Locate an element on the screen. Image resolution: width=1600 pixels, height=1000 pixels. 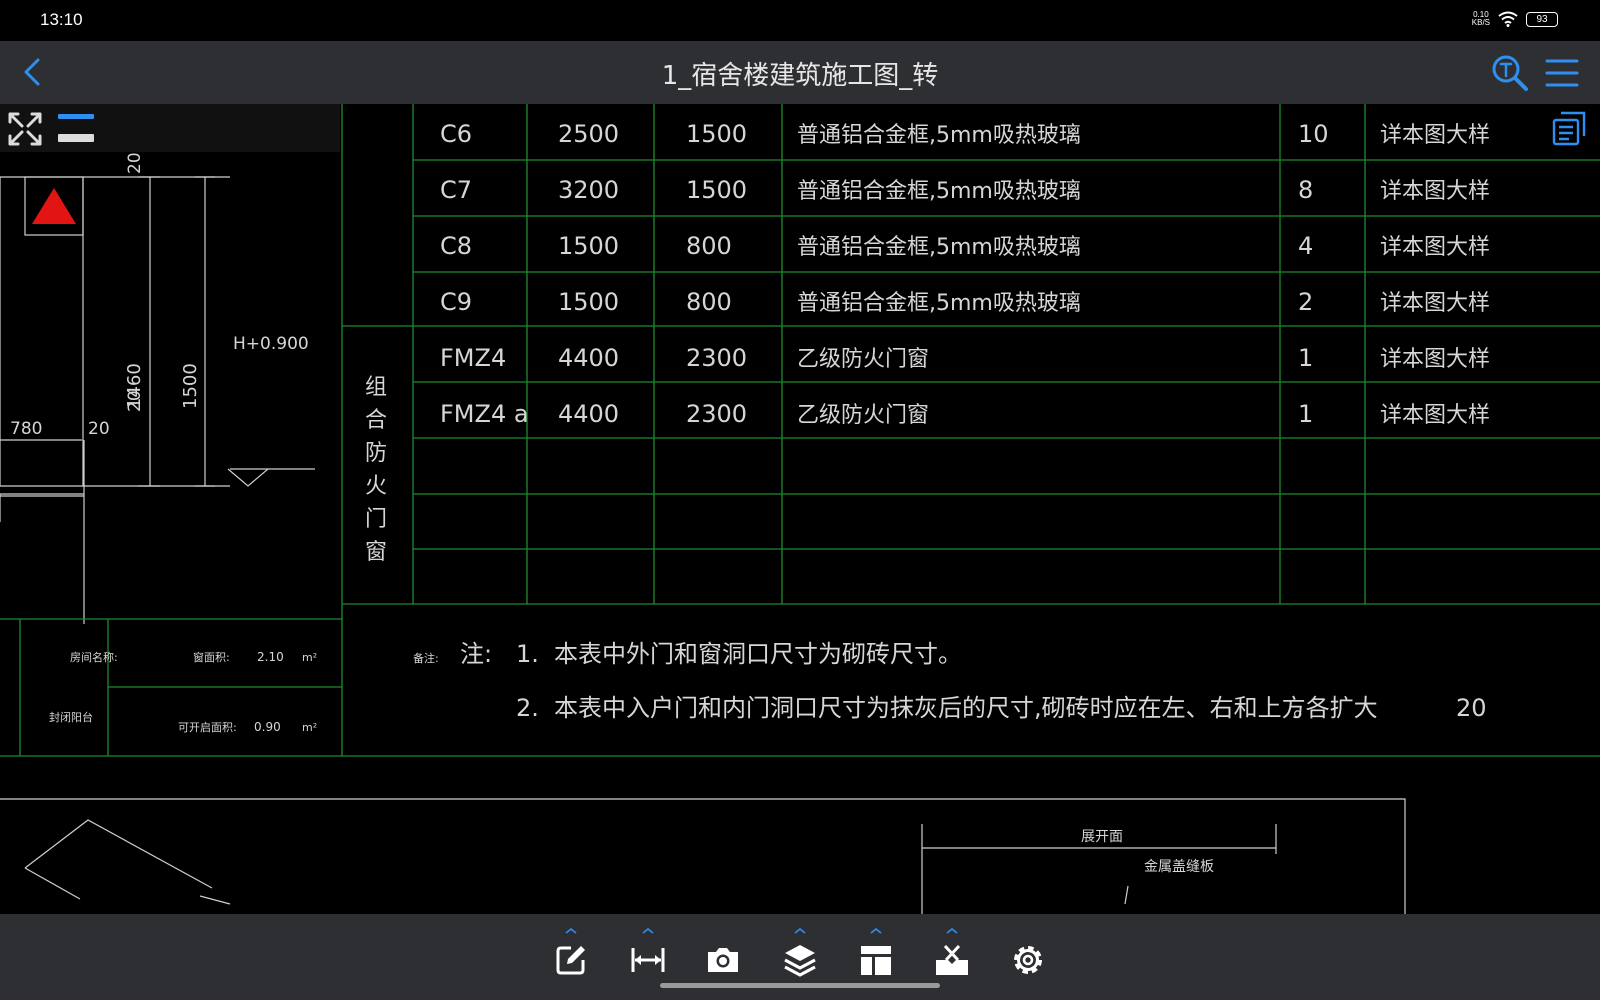
drawing-title: 1_宿舍楼建筑施工图_转 is located at coordinates (800, 76).